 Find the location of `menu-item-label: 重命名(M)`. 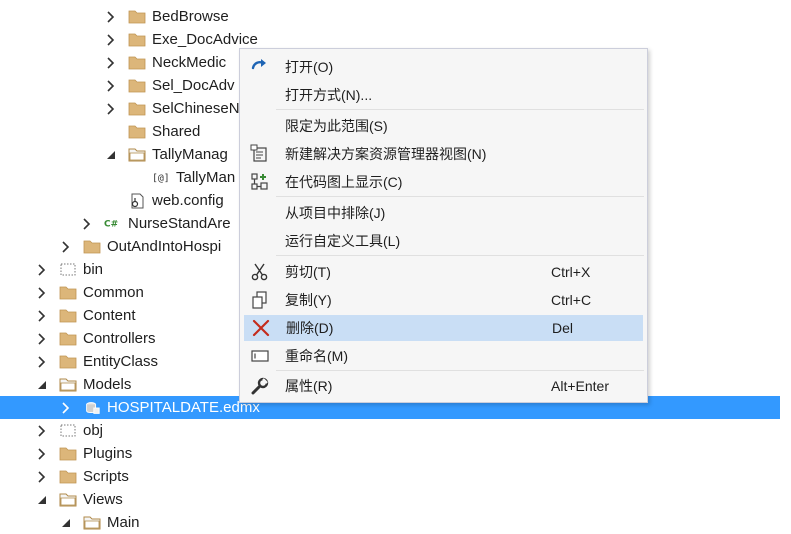

menu-item-label: 重命名(M) is located at coordinates (316, 356).